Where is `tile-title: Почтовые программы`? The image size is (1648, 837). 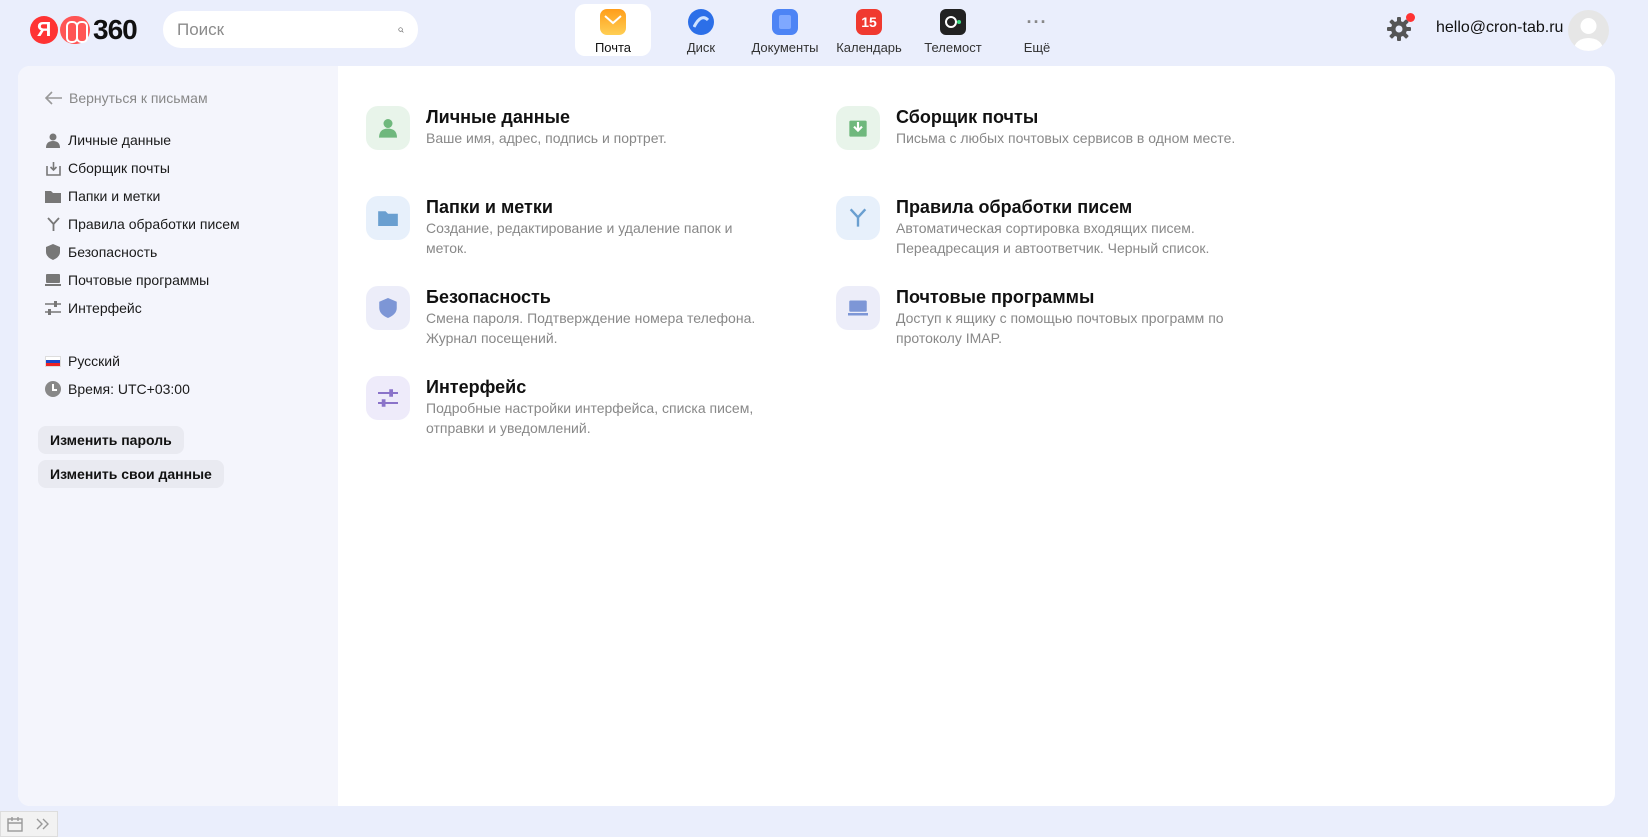
tile-title: Почтовые программы is located at coordinates (995, 297).